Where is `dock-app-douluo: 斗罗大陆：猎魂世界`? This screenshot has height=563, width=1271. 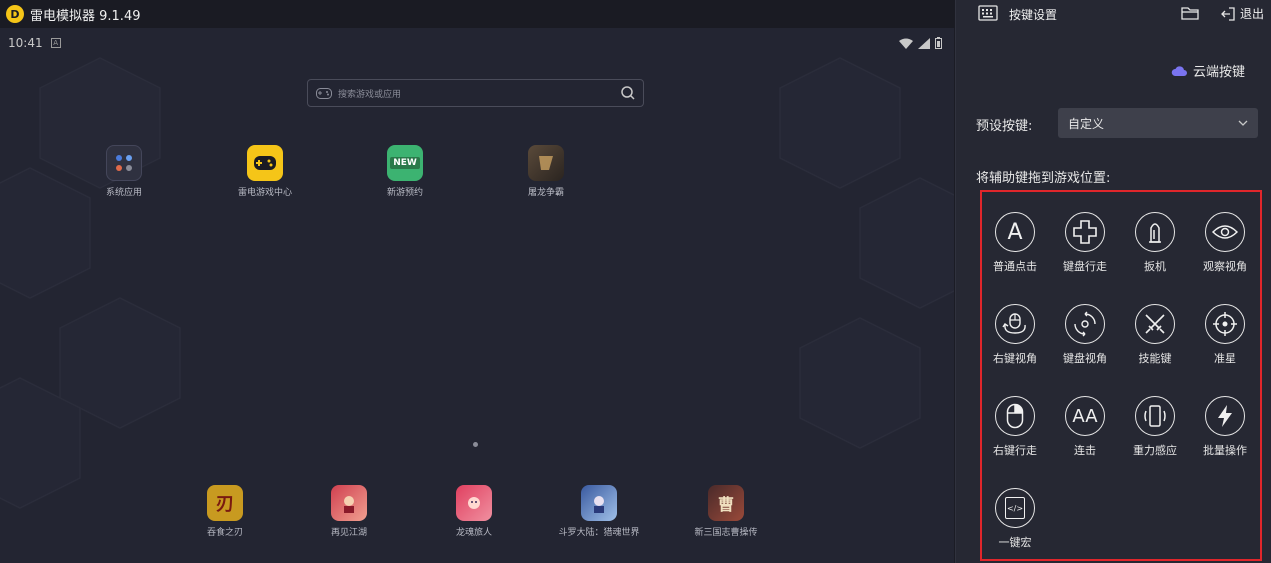 dock-app-douluo: 斗罗大陆：猎魂世界 is located at coordinates (599, 511).